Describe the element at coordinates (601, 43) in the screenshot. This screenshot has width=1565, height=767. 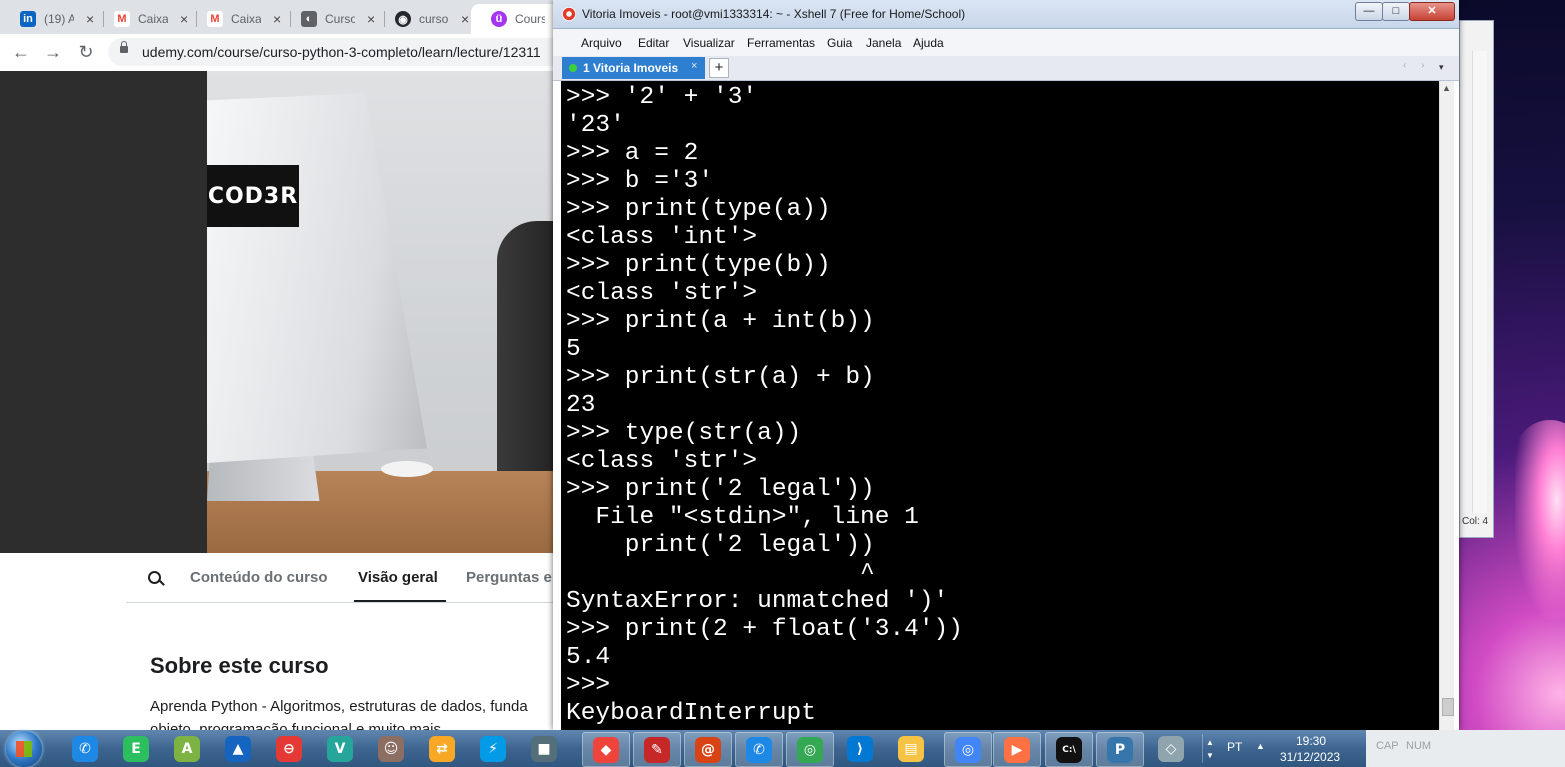
I see `menu-arquivo: Arquivo` at that location.